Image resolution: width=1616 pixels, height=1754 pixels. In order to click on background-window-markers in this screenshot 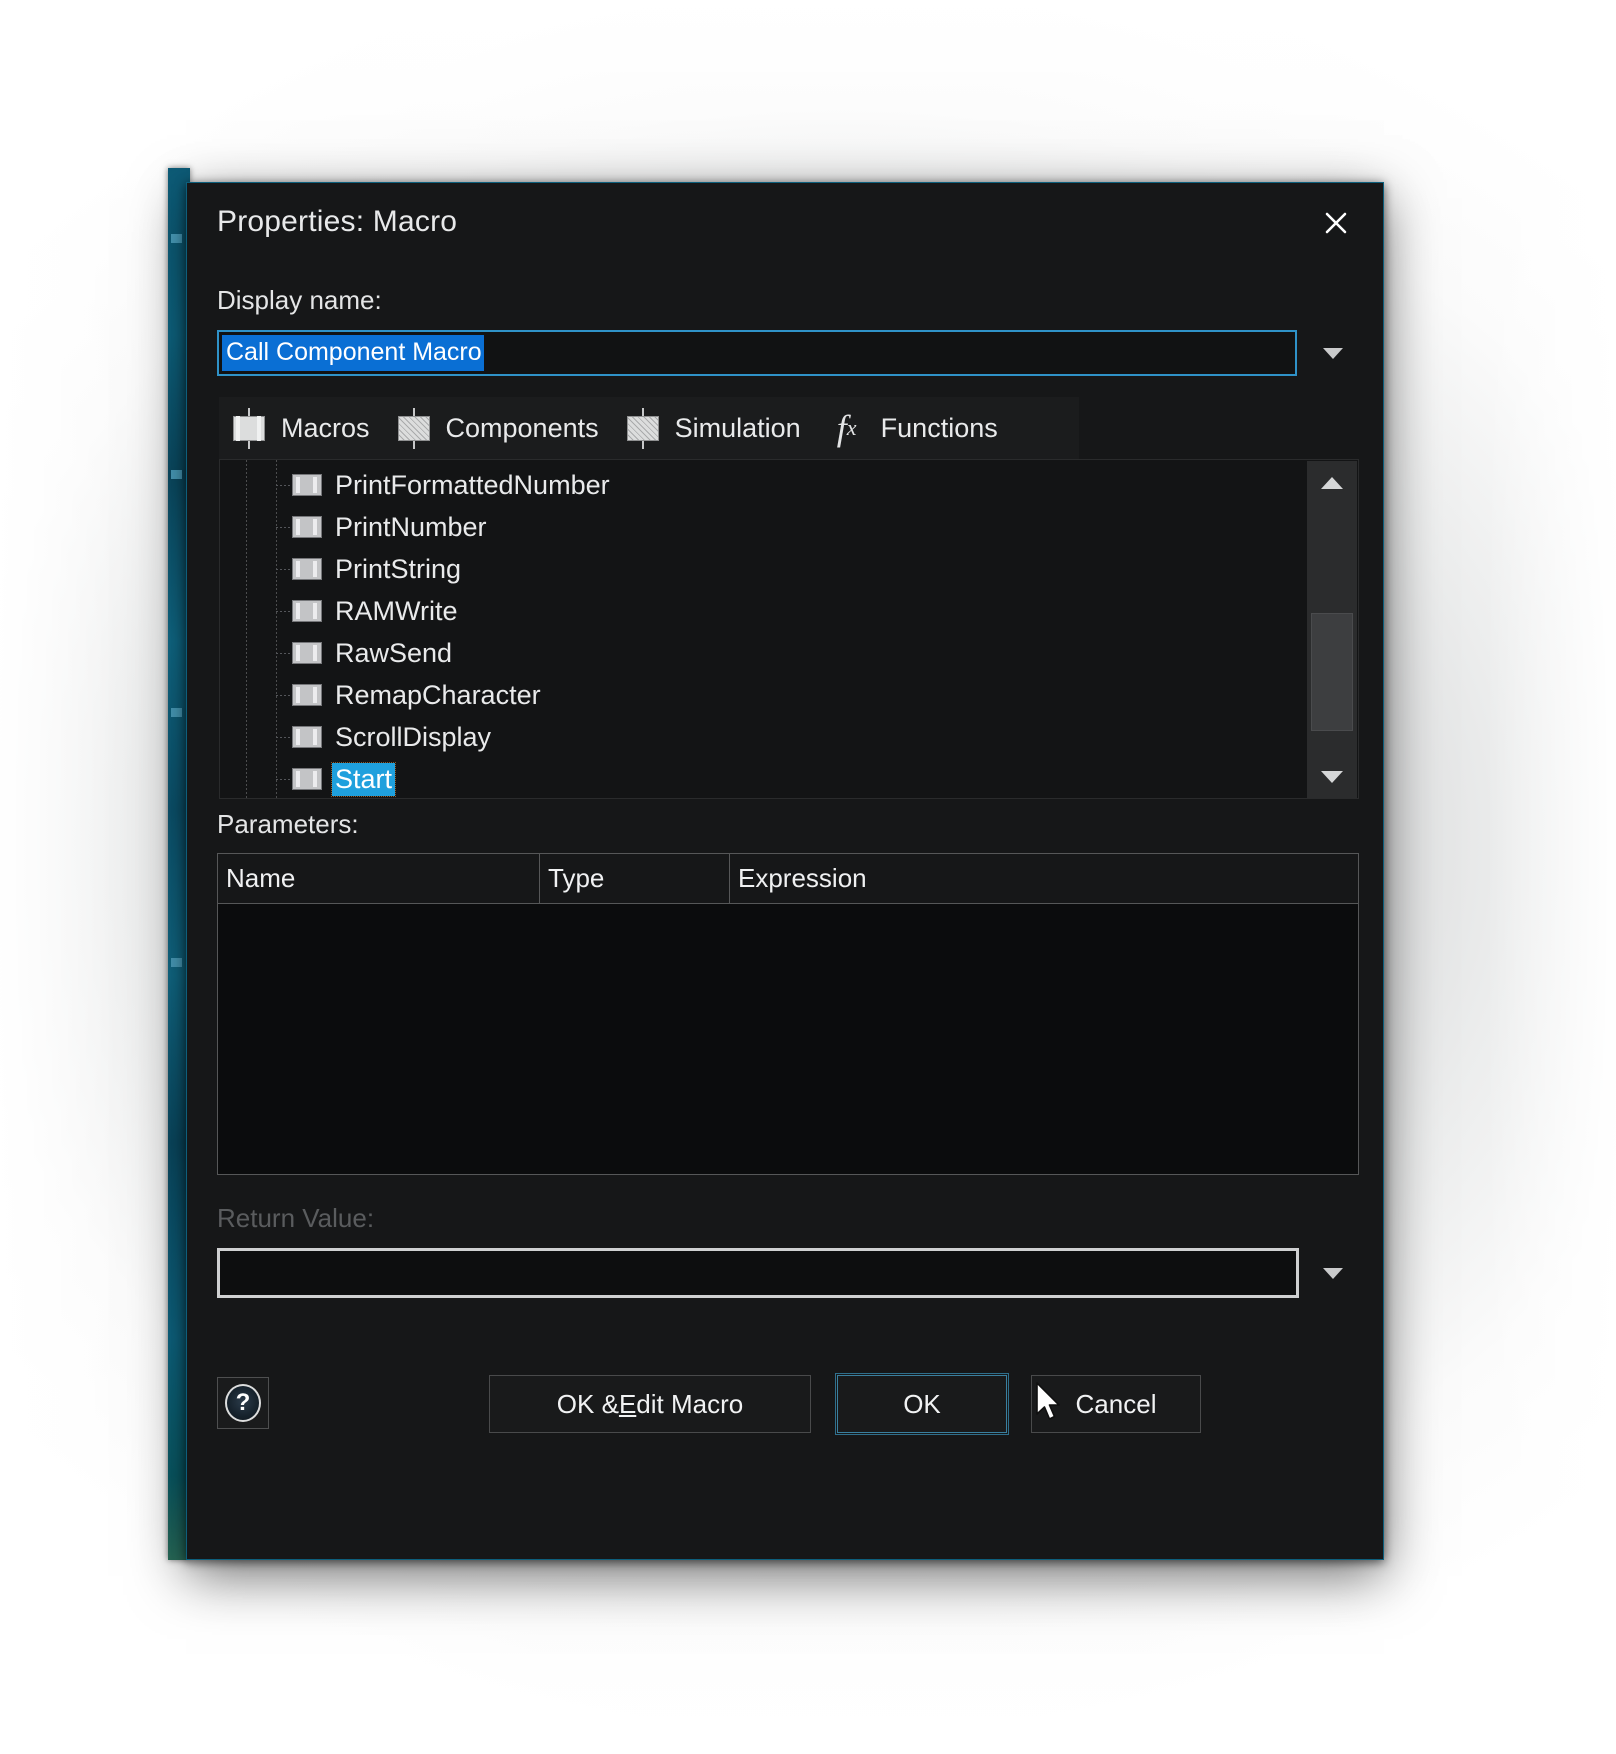, I will do `click(178, 864)`.